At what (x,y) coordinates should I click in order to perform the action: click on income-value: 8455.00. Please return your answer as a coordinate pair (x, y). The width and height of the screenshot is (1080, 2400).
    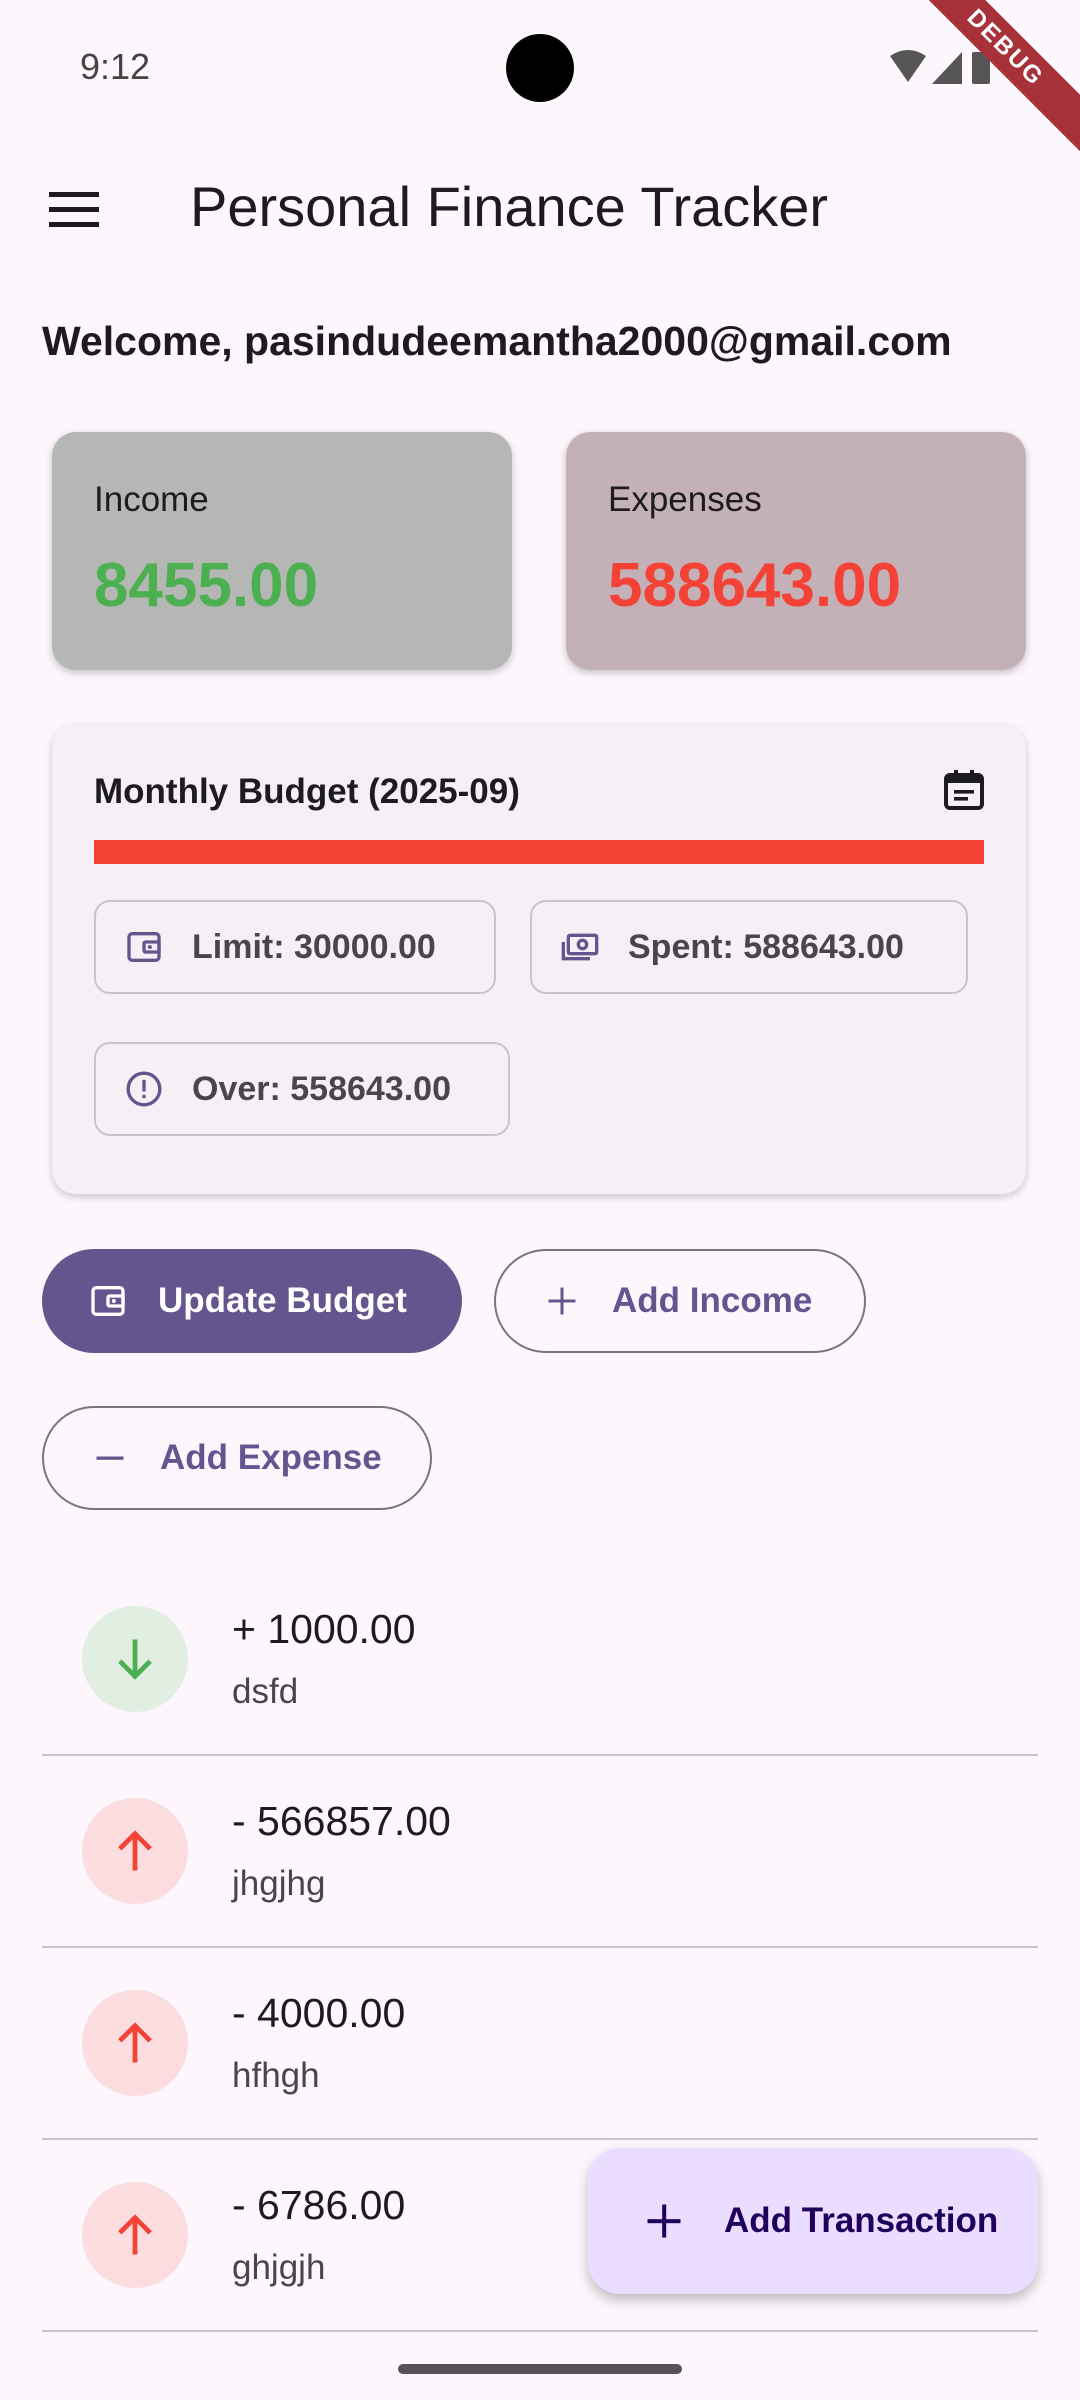
    Looking at the image, I should click on (206, 585).